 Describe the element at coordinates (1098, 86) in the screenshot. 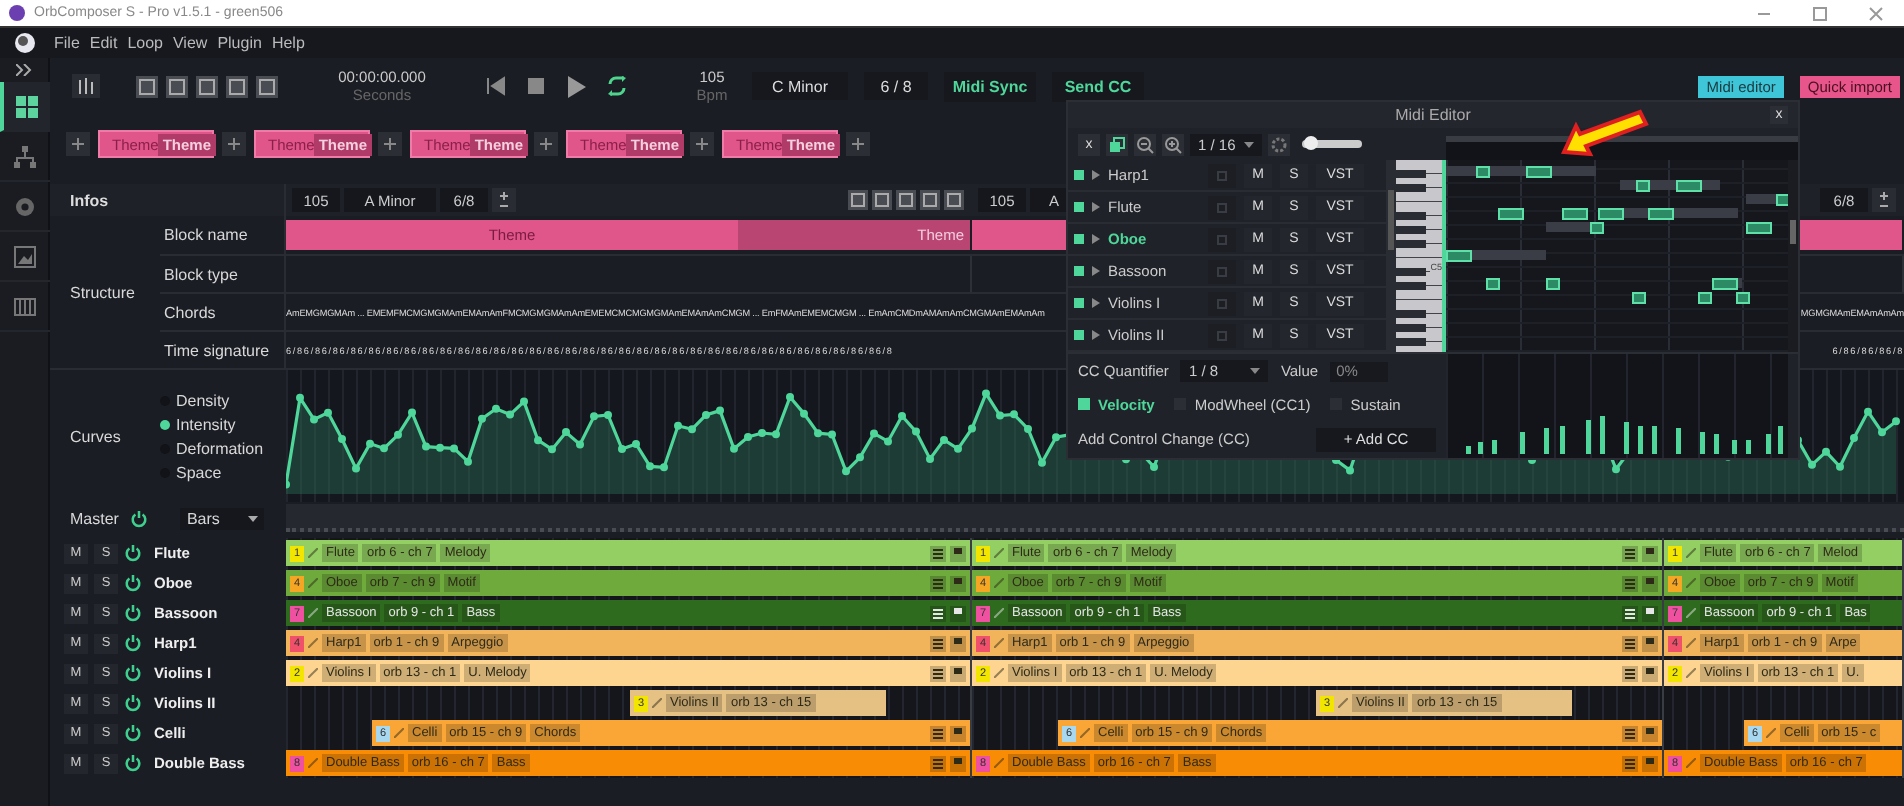

I see `sync-button: Send CC` at that location.